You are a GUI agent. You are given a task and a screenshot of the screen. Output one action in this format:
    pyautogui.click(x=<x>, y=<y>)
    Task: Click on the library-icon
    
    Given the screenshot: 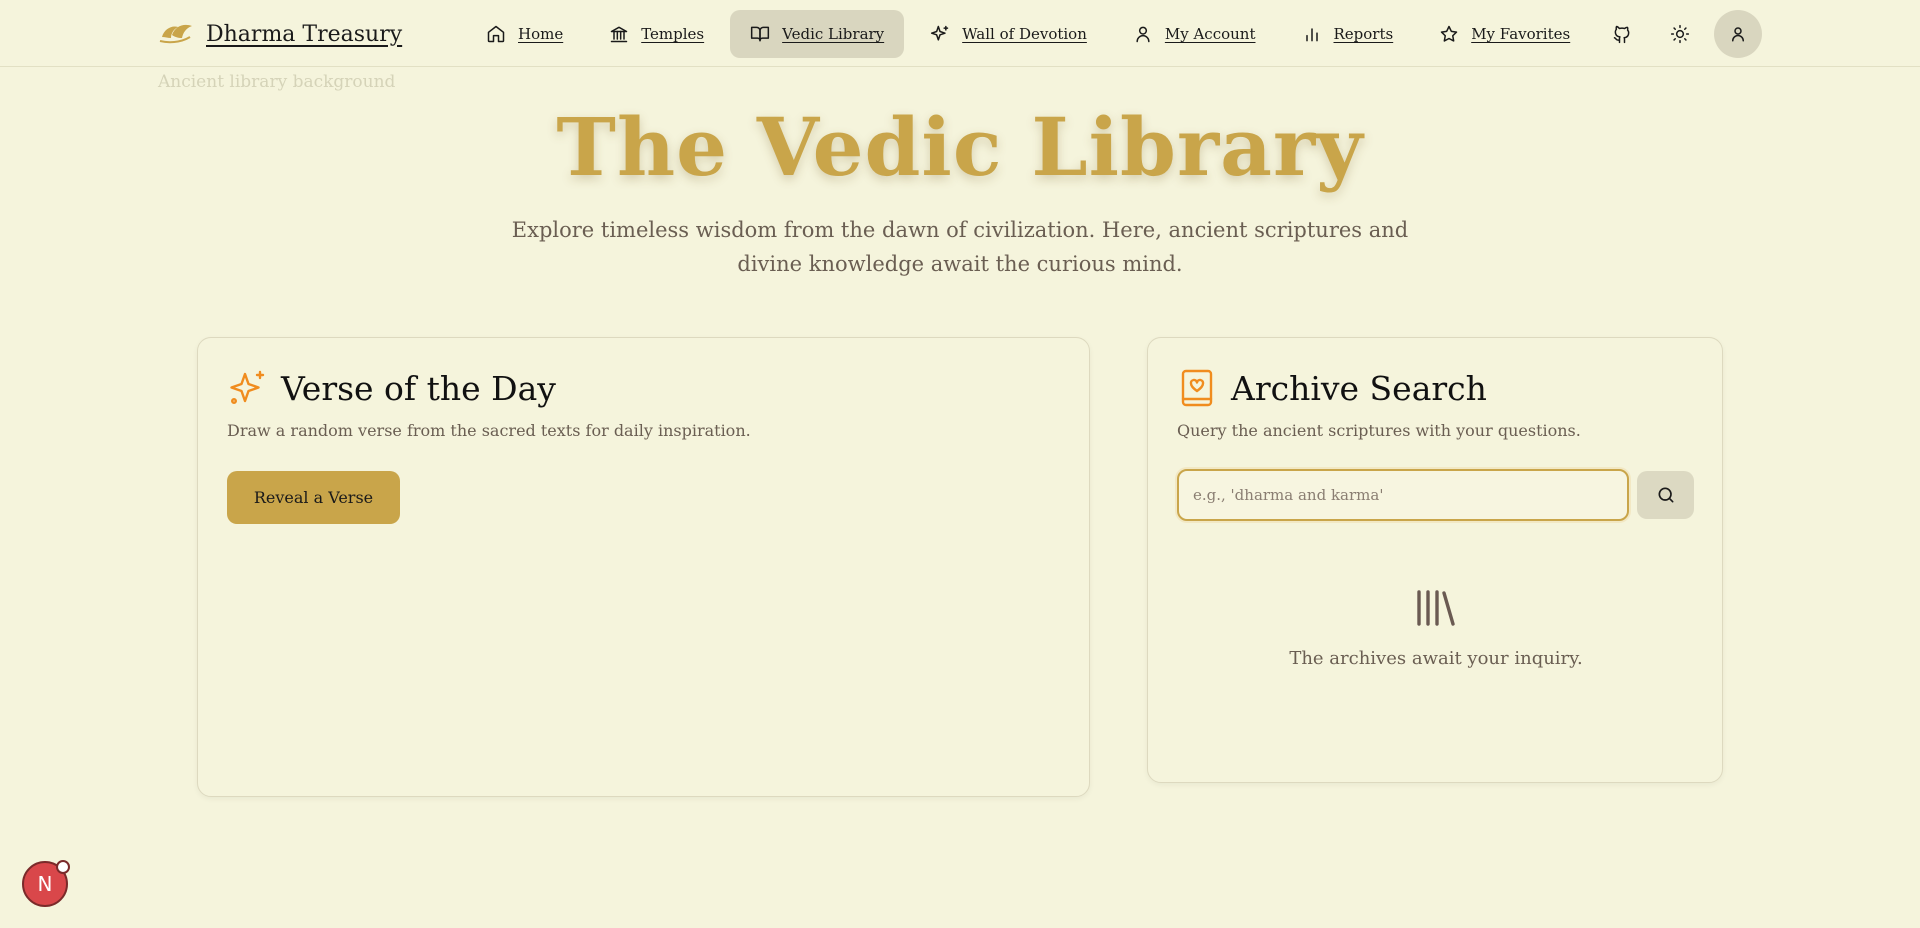 What is the action you would take?
    pyautogui.click(x=1436, y=608)
    